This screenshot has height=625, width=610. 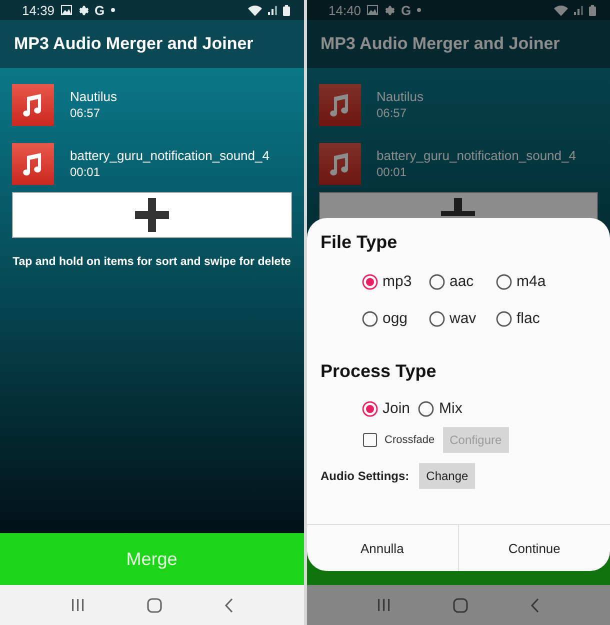 What do you see at coordinates (382, 548) in the screenshot?
I see `dialog-button: Annulla` at bounding box center [382, 548].